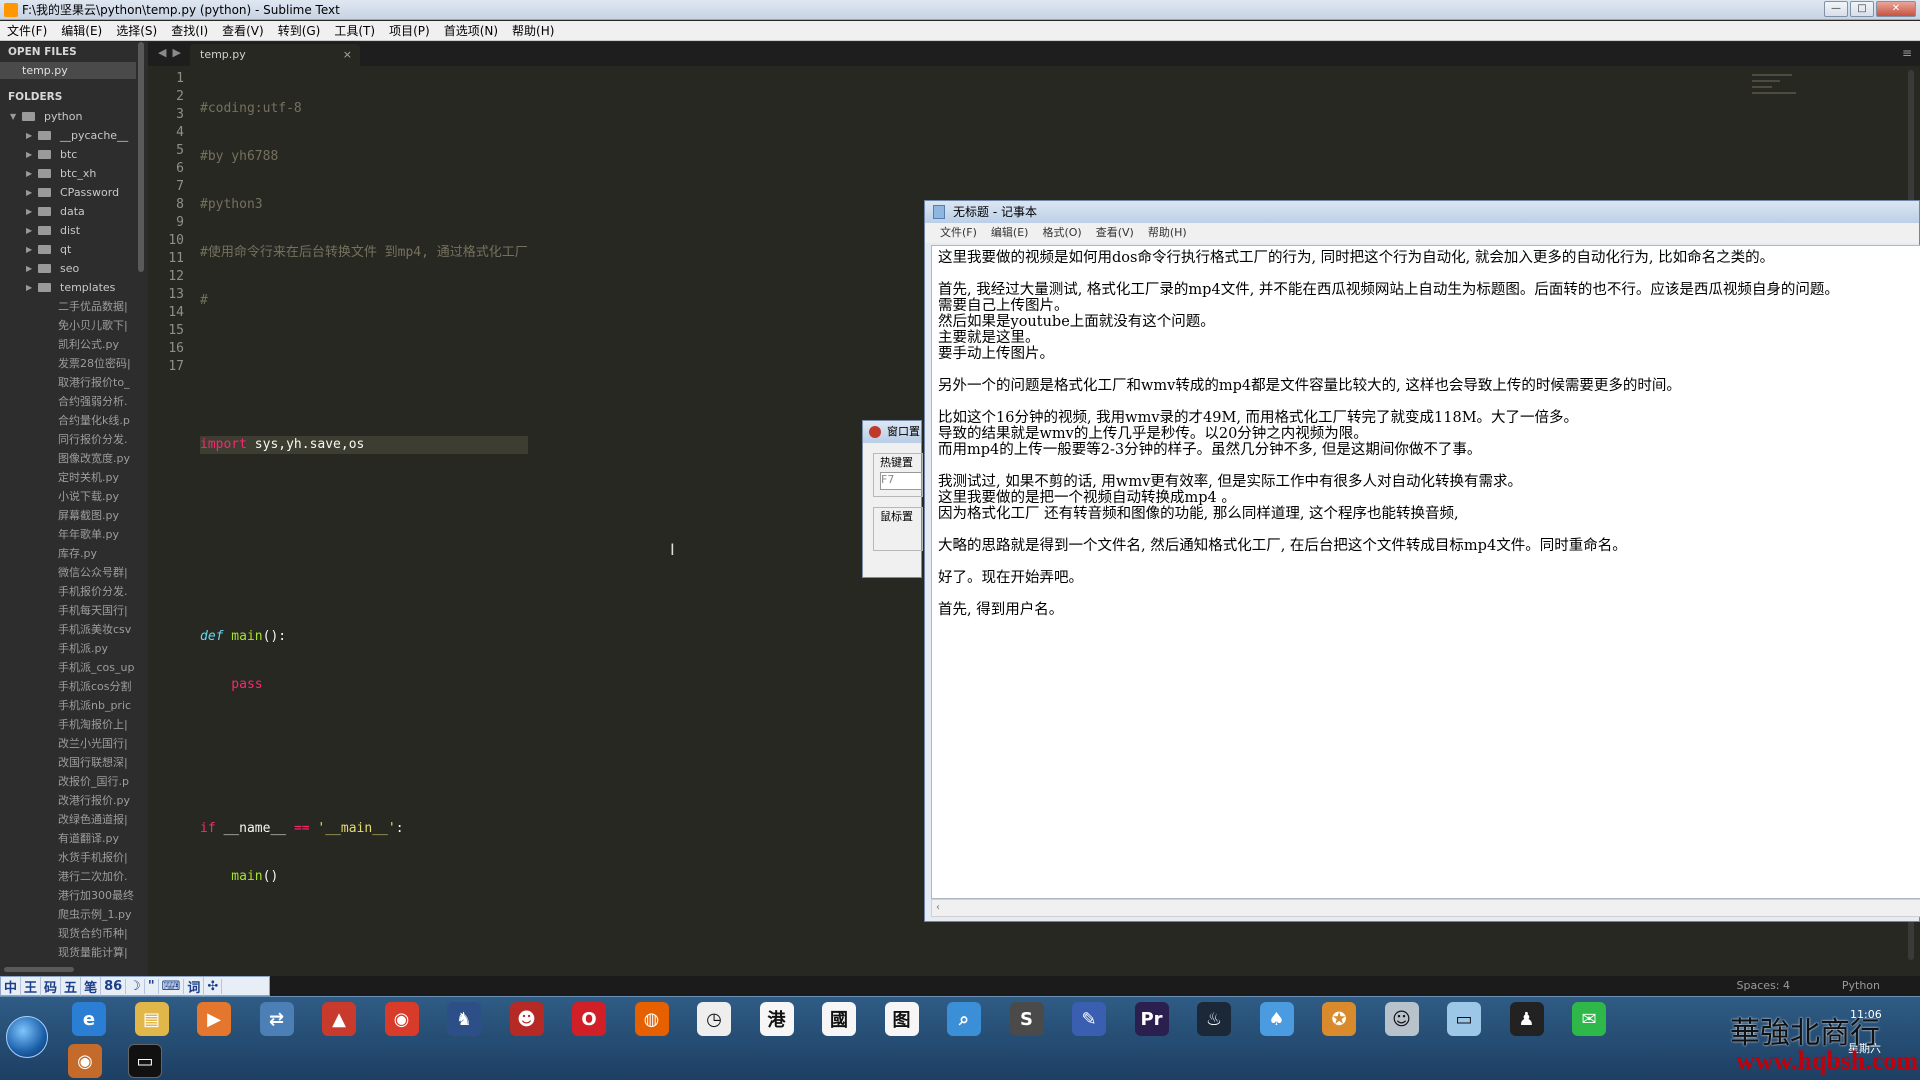 Image resolution: width=1920 pixels, height=1080 pixels. What do you see at coordinates (1089, 1019) in the screenshot?
I see `paint-icon: ✎` at bounding box center [1089, 1019].